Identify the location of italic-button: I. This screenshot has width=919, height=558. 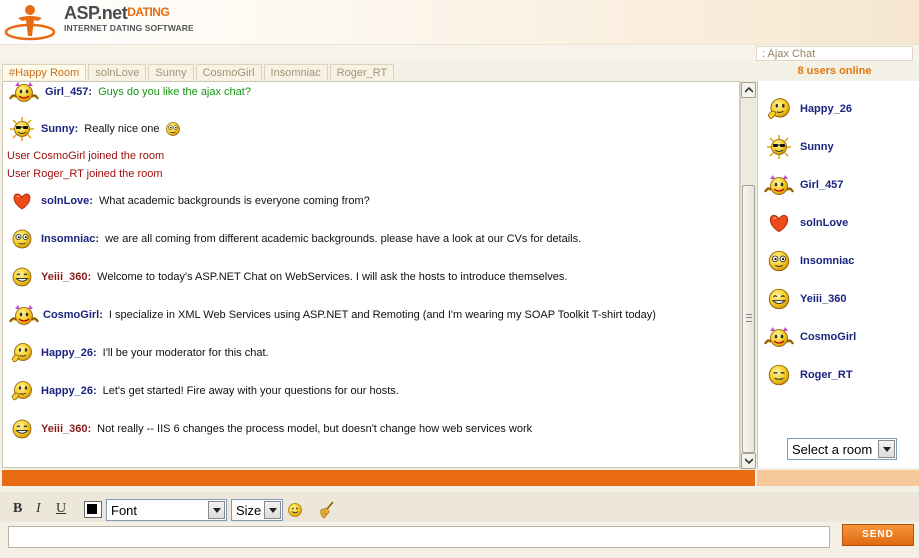
(38, 509).